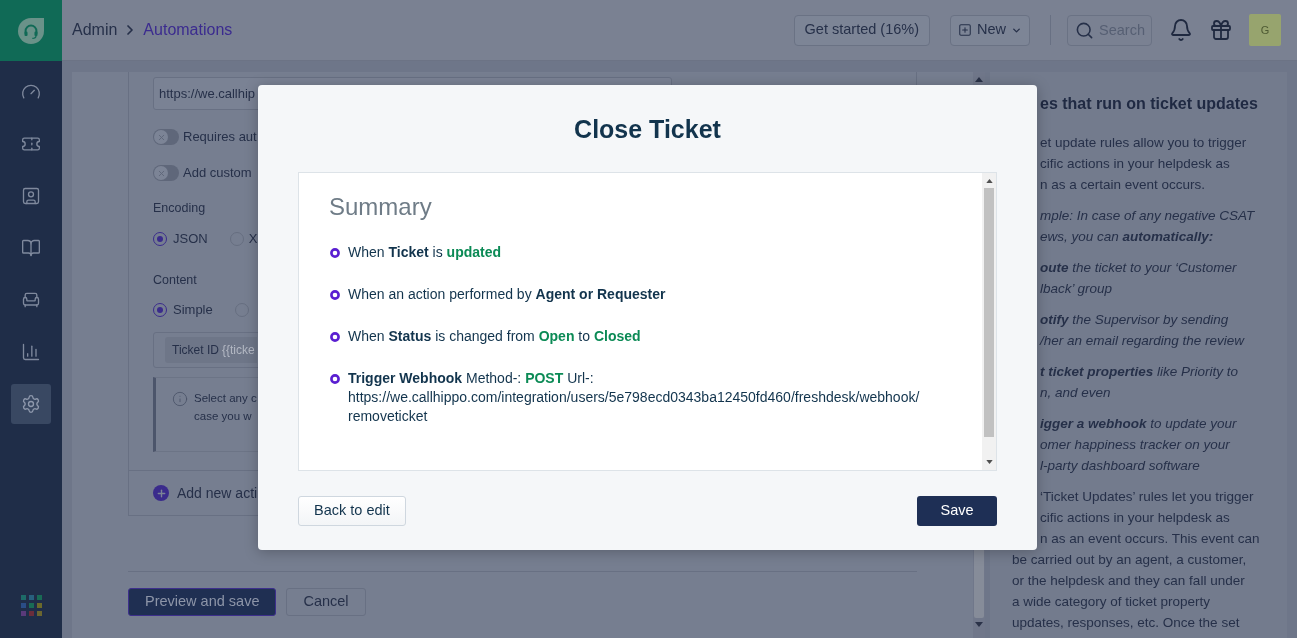 The image size is (1297, 638). I want to click on bell-icon, so click(1181, 30).